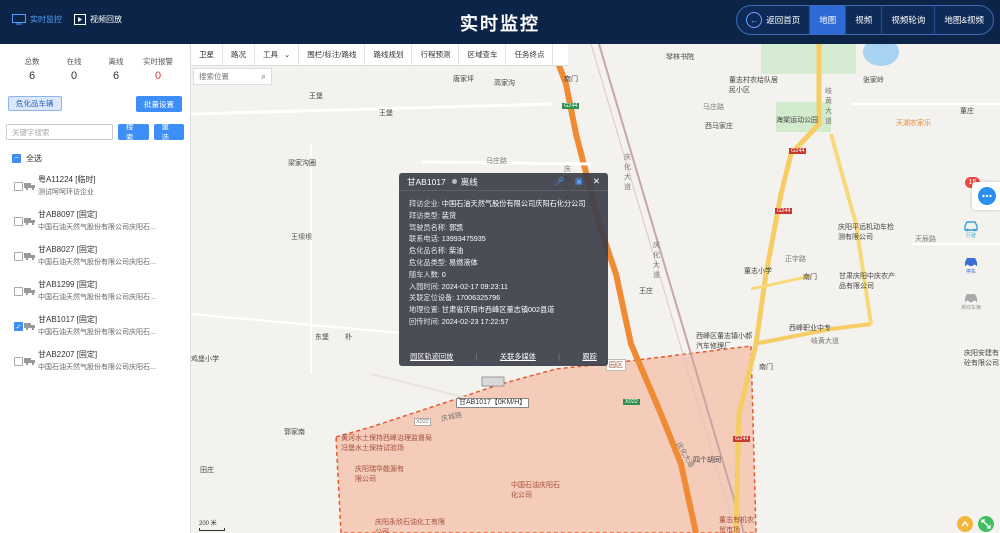  I want to click on fullscreen-button, so click(986, 524).